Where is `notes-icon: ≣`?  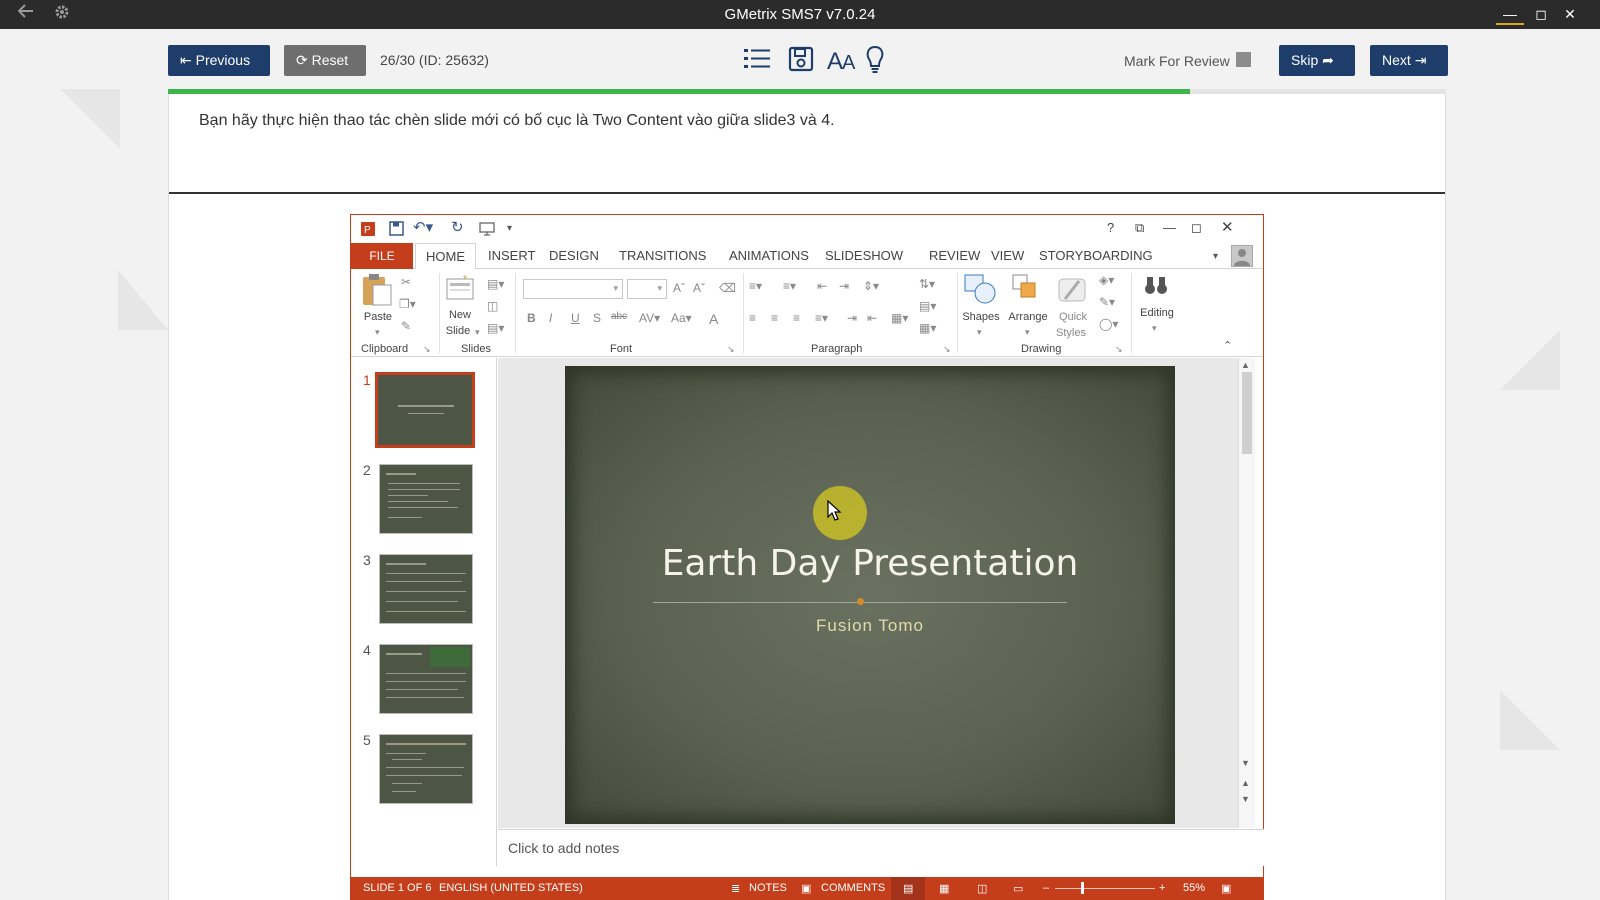
notes-icon: ≣ is located at coordinates (735, 888).